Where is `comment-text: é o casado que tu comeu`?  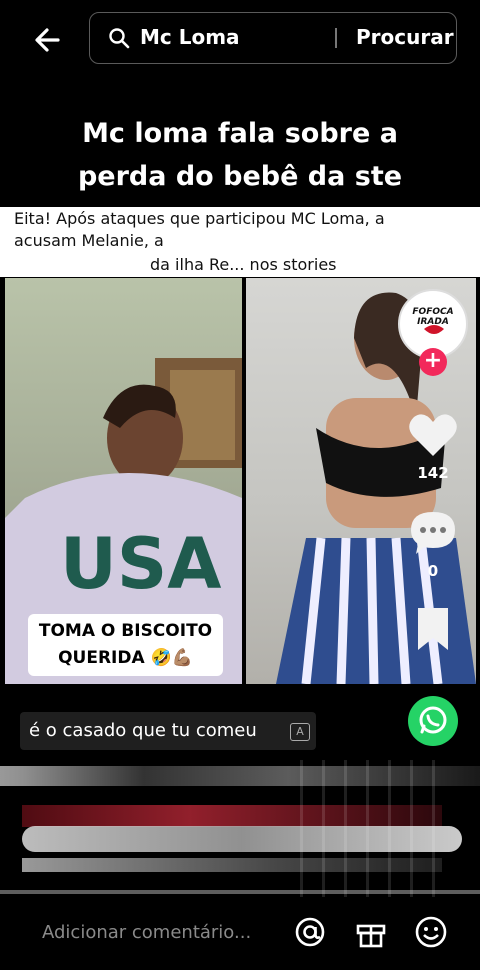
comment-text: é o casado que tu comeu is located at coordinates (143, 730).